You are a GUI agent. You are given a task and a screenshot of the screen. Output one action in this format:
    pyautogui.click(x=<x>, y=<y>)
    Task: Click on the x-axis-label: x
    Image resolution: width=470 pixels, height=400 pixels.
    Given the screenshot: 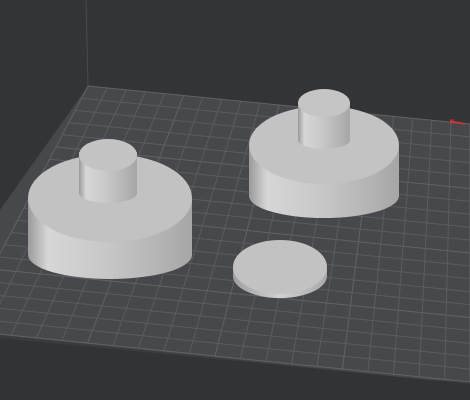 What is the action you would take?
    pyautogui.click(x=452, y=121)
    